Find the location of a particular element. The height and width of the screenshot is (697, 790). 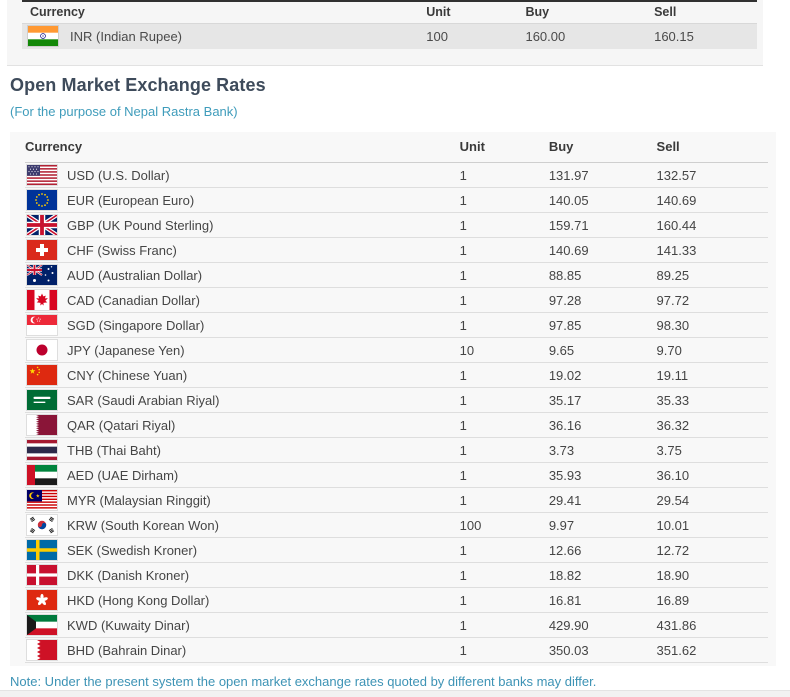

table-row: KRW (South Korean Won) 100 9.97 10.01 is located at coordinates (396, 525).